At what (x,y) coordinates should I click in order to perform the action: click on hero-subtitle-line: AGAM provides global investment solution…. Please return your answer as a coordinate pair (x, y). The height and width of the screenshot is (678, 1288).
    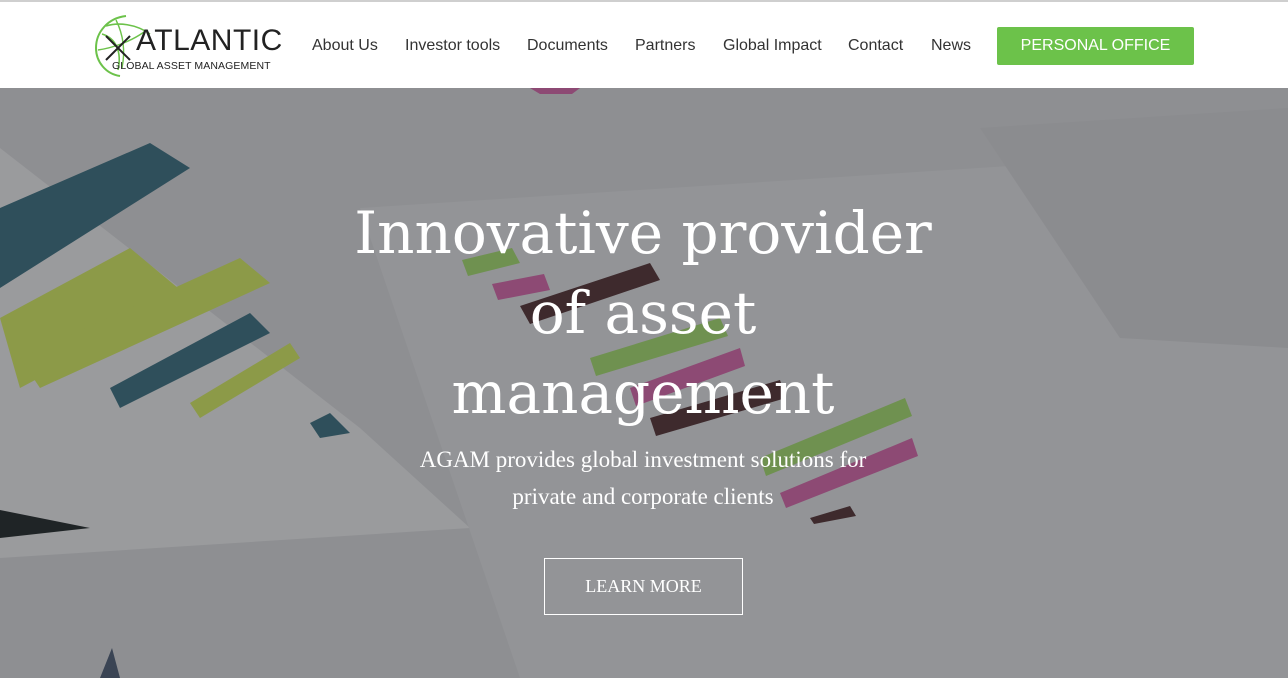
    Looking at the image, I should click on (643, 459).